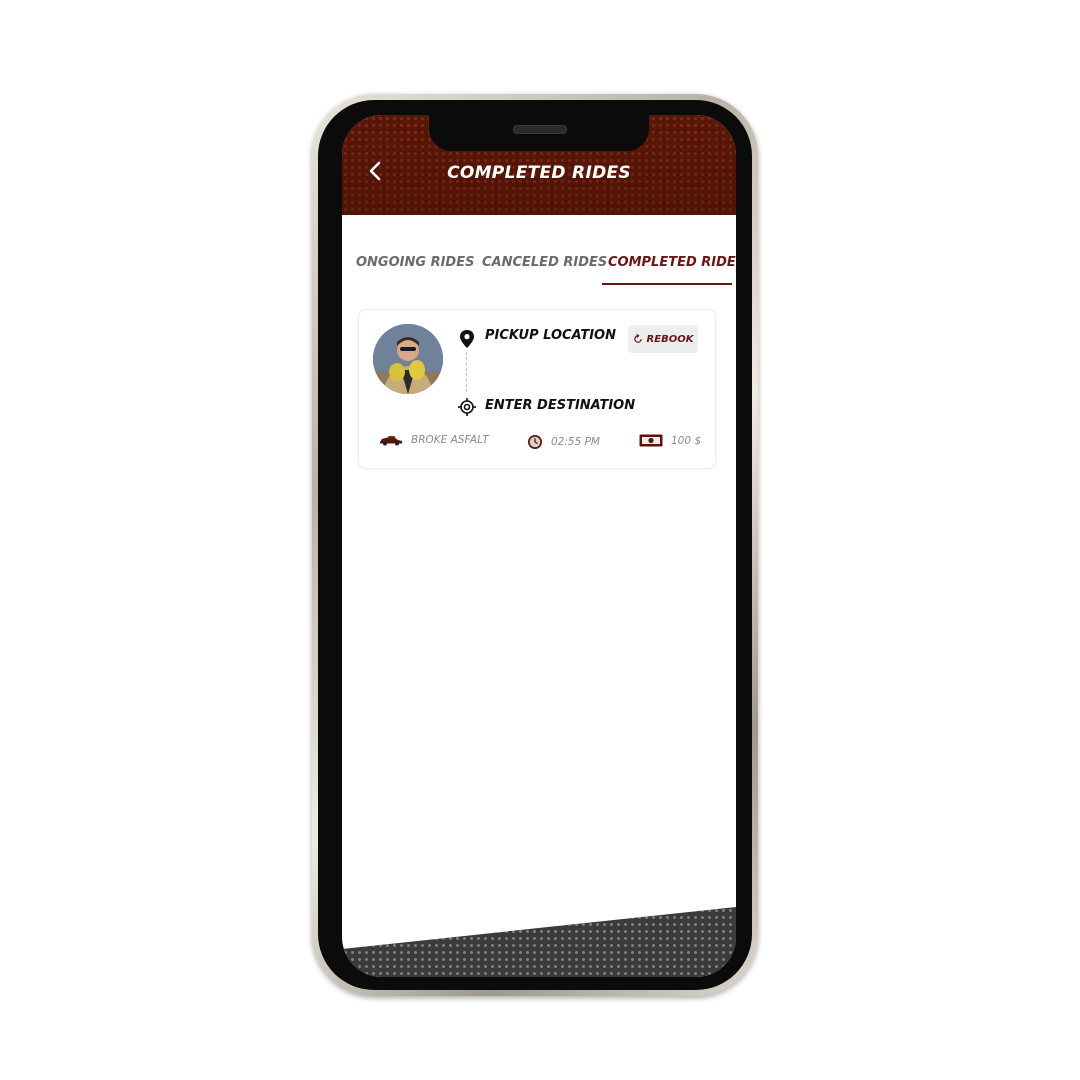 The image size is (1080, 1080). Describe the element at coordinates (391, 441) in the screenshot. I see `car-icon` at that location.